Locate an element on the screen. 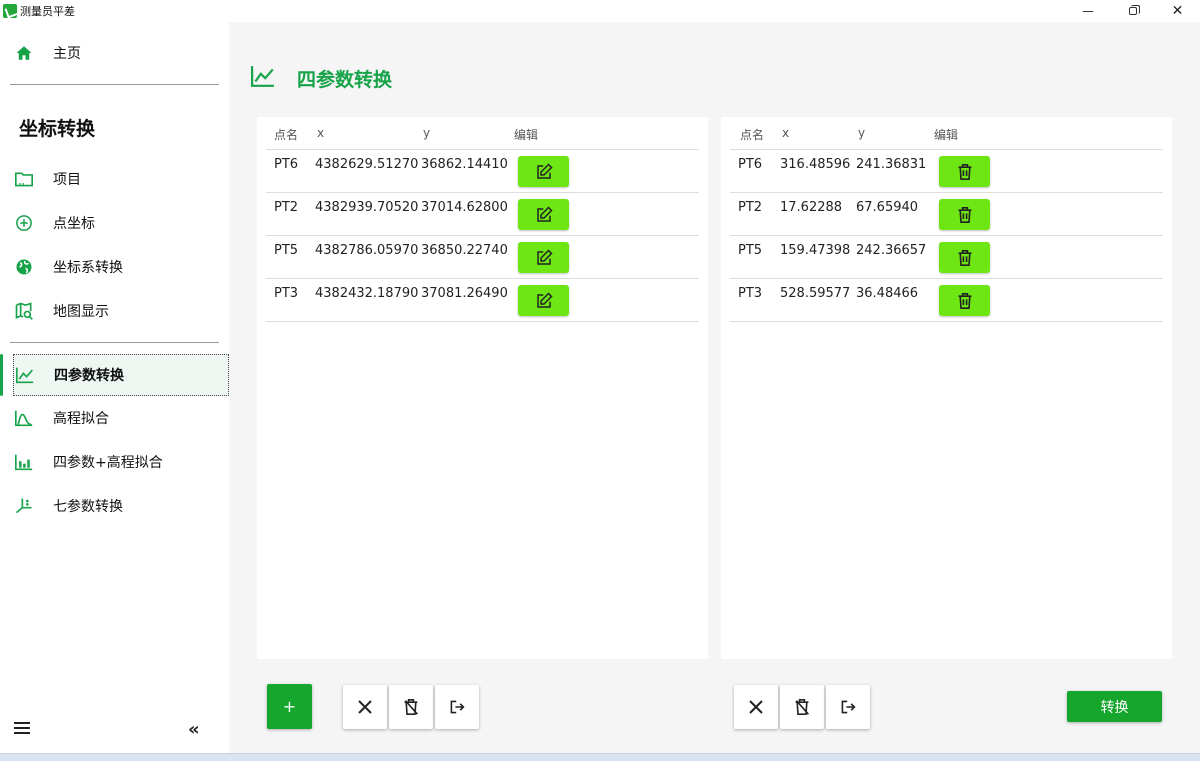 The image size is (1200, 761). active-indicator is located at coordinates (1, 375).